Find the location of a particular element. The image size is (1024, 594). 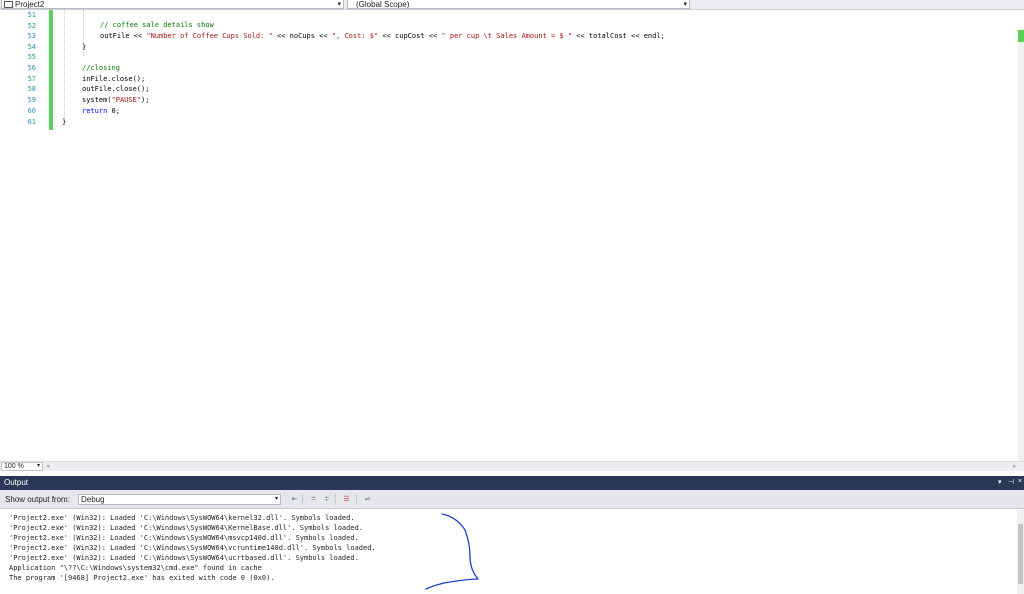

code-token: << cupCost << is located at coordinates (410, 36).